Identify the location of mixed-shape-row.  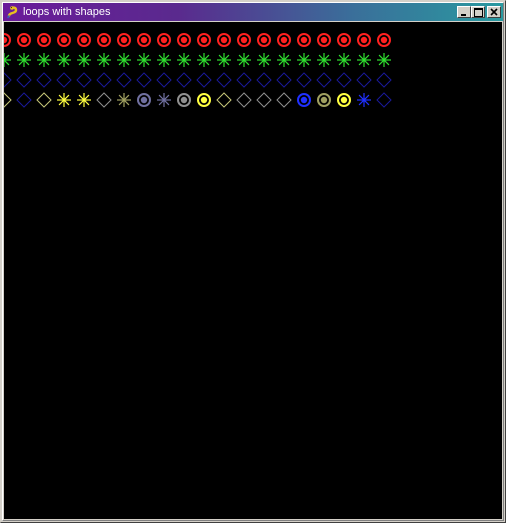
(198, 100).